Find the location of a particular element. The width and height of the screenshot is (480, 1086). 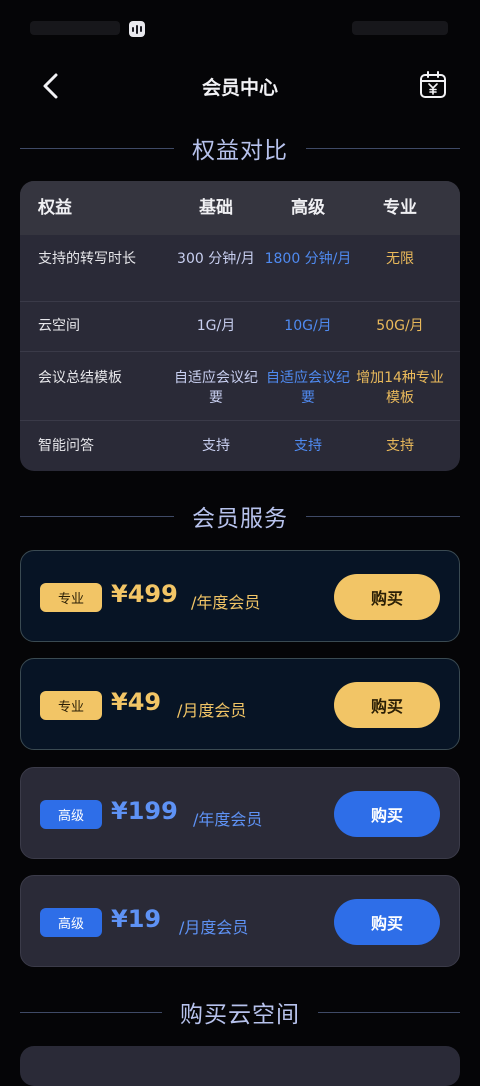

row-label: 智能问答 is located at coordinates (66, 446).